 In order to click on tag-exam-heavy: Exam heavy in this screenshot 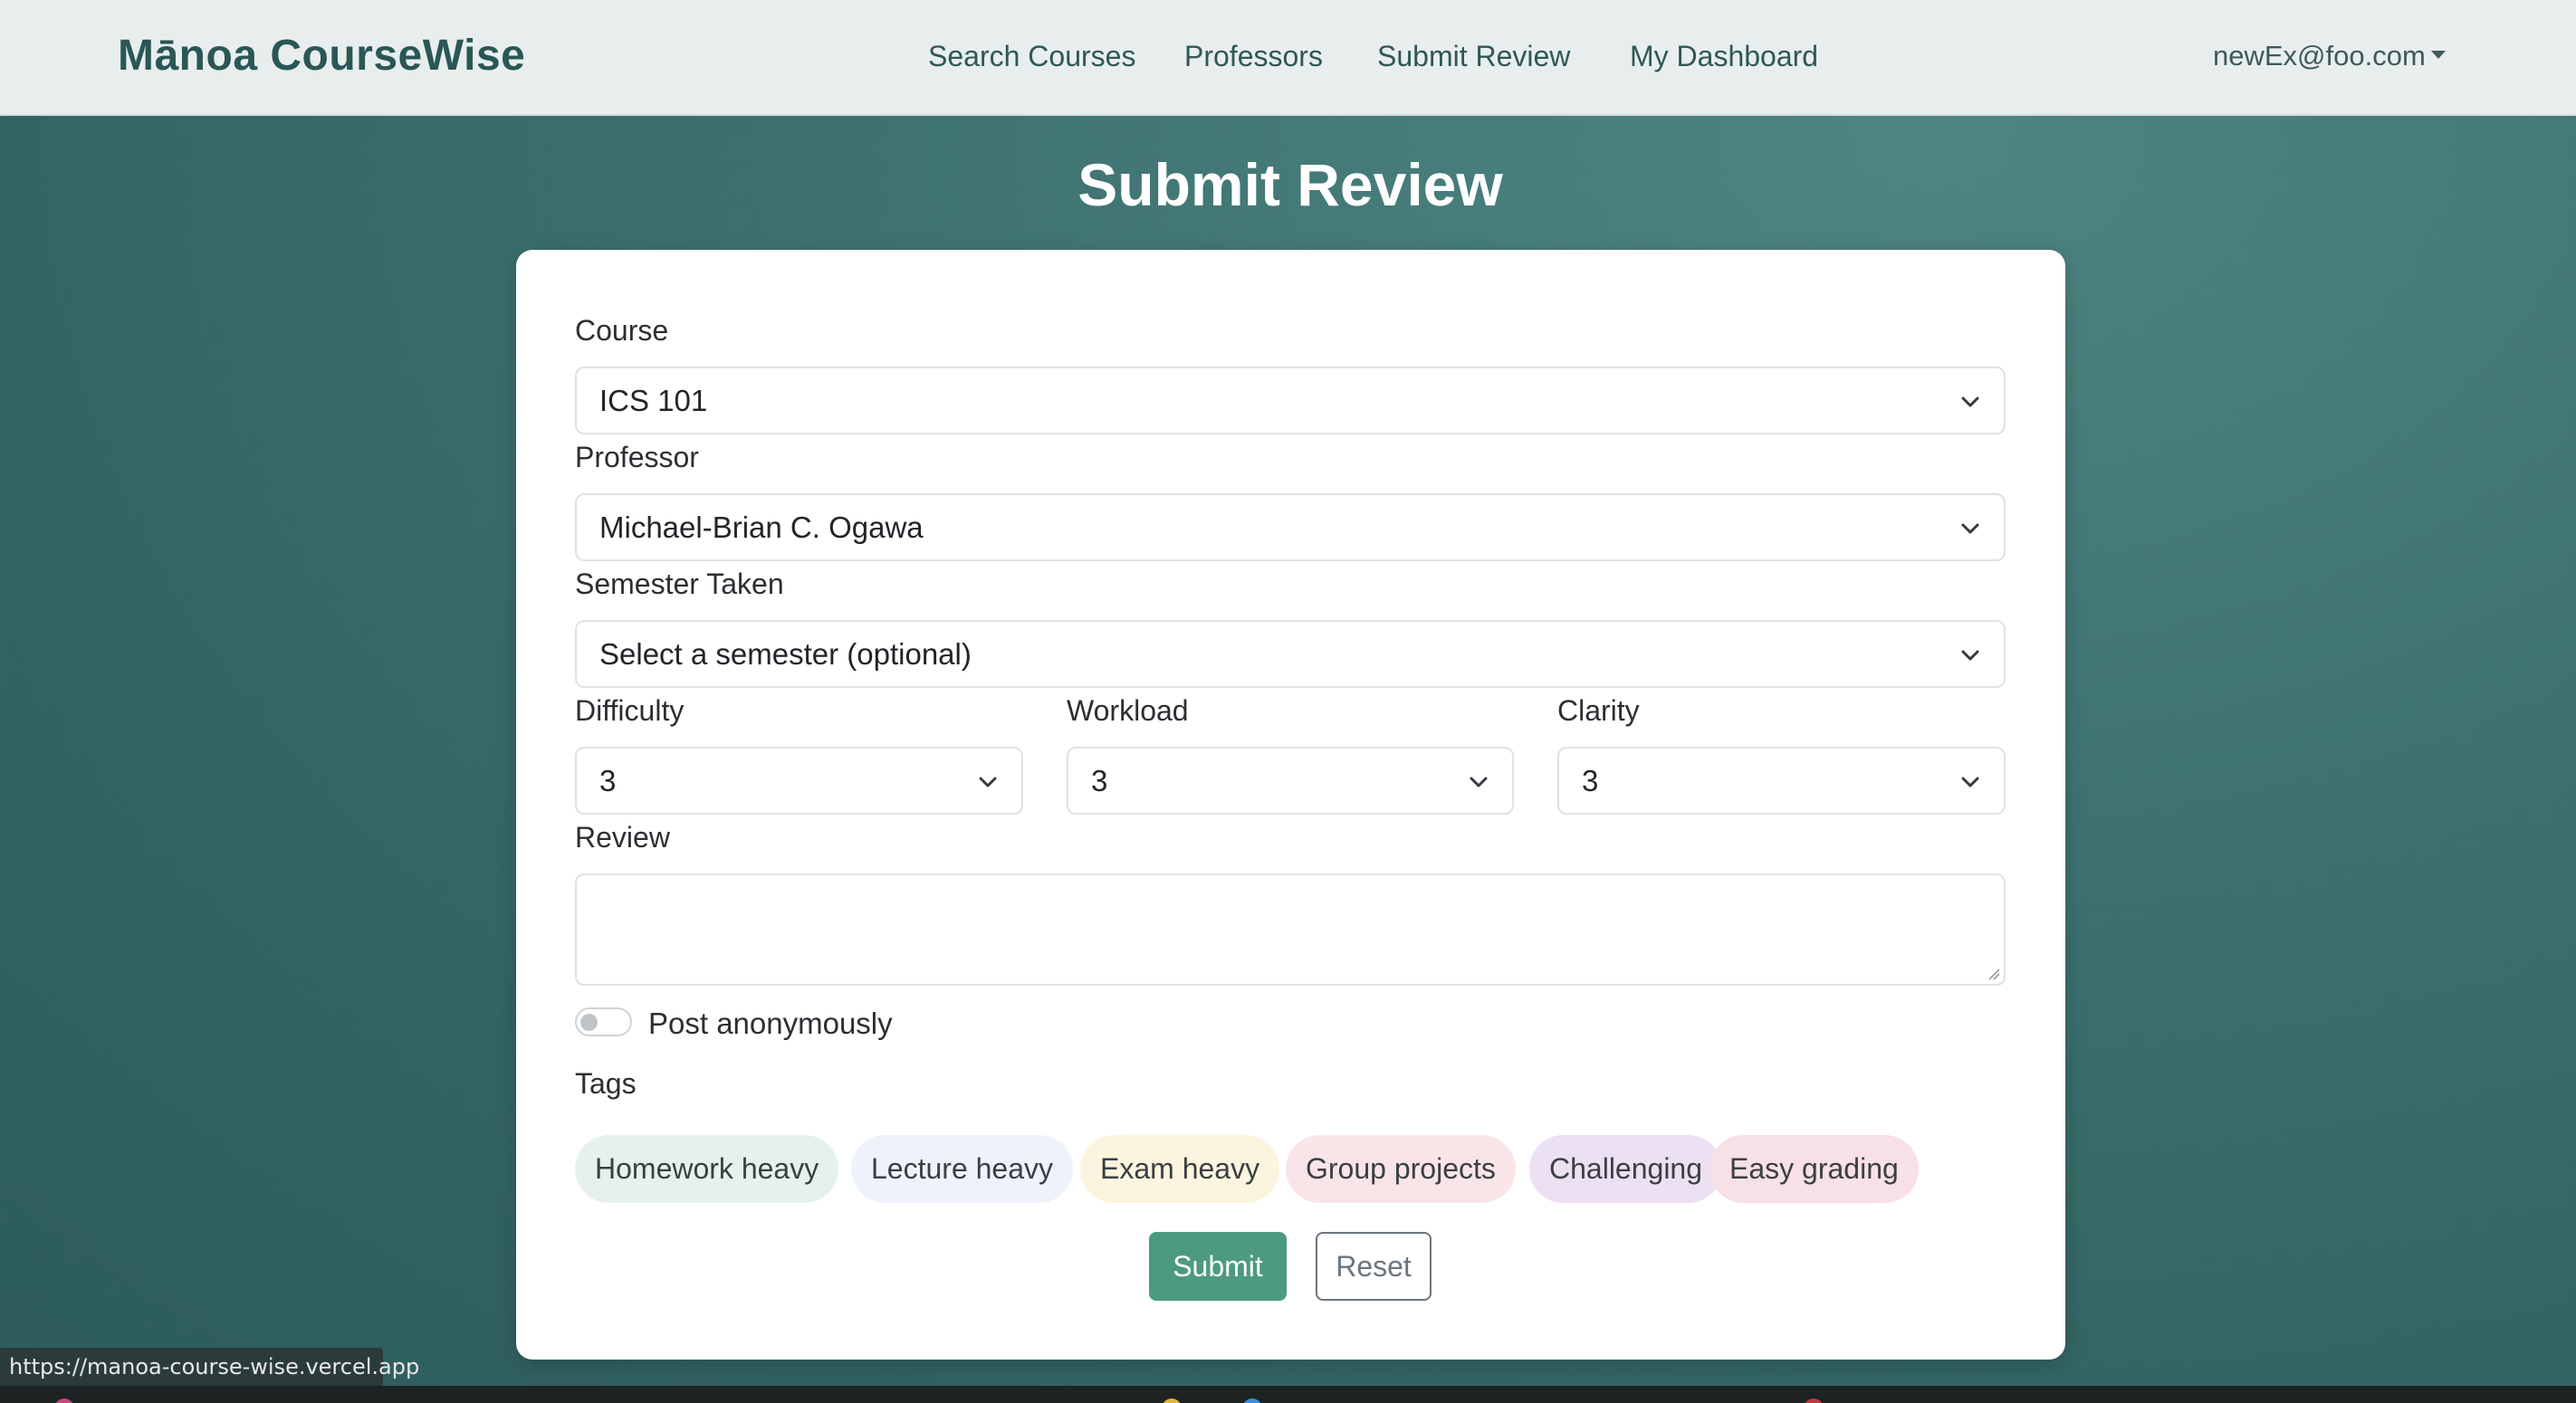, I will do `click(1180, 1169)`.